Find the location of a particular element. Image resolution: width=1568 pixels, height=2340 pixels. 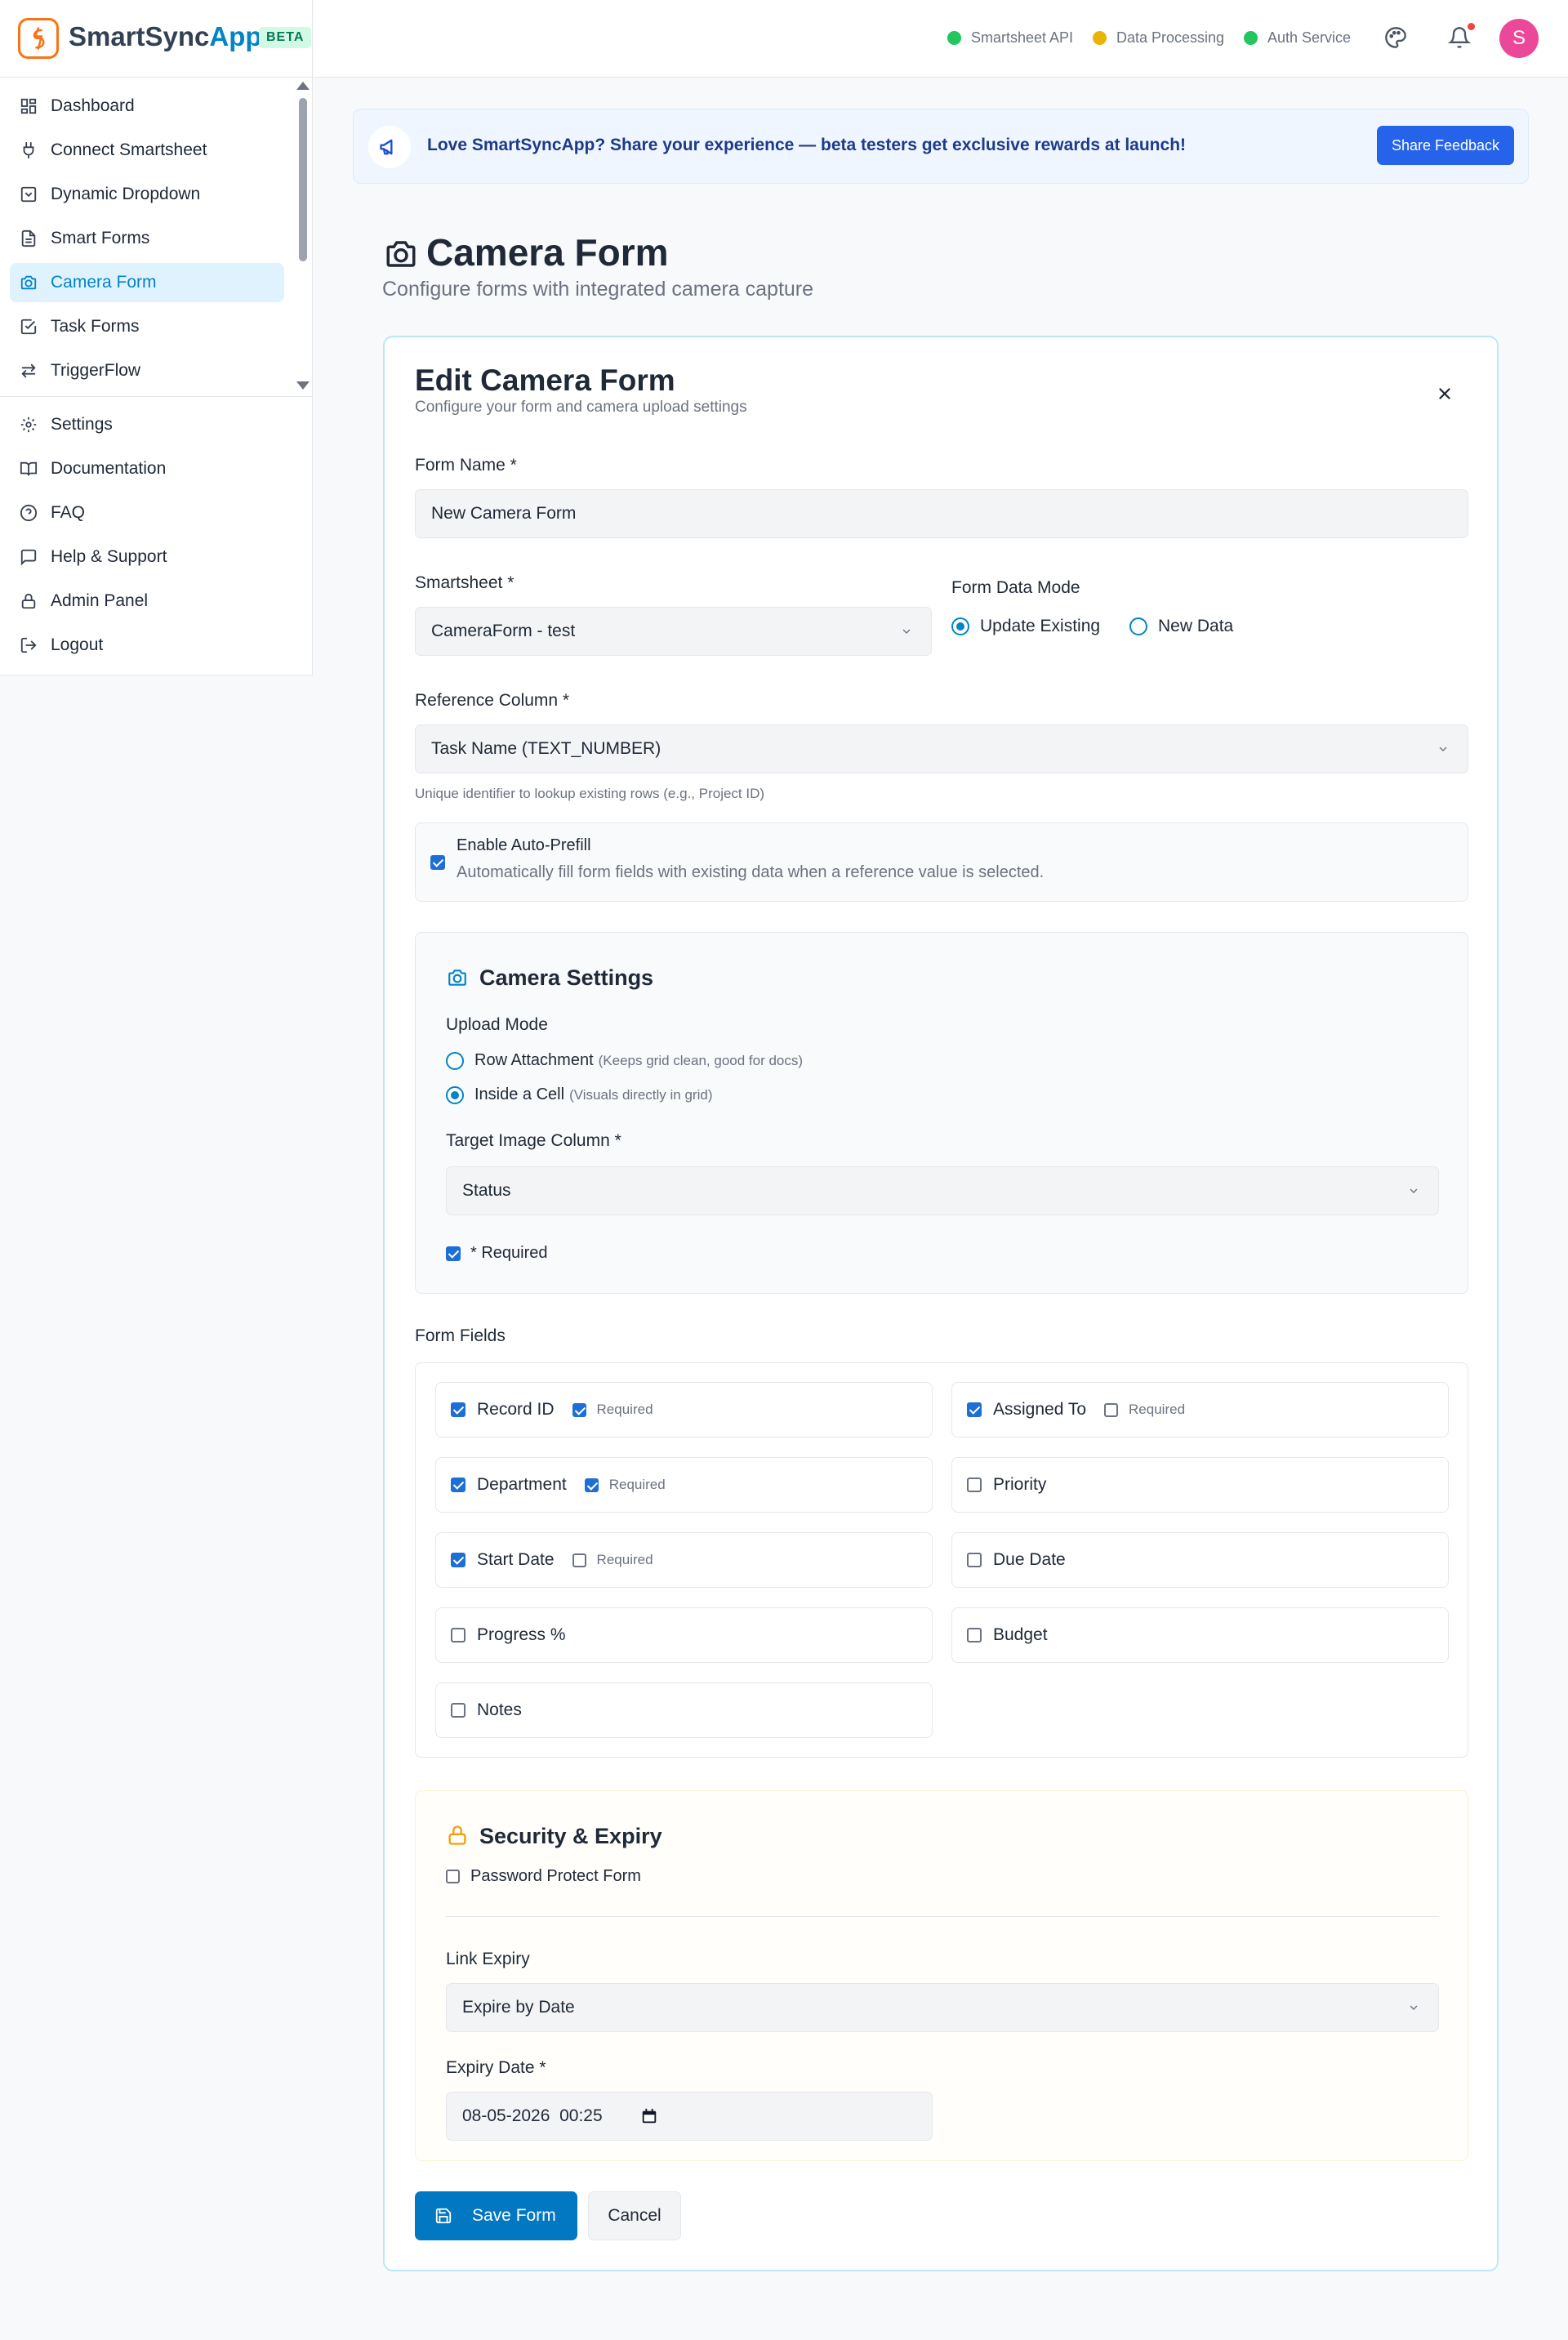

reference-column-select: Task Name (TEXT_NUMBER) is located at coordinates (941, 748).